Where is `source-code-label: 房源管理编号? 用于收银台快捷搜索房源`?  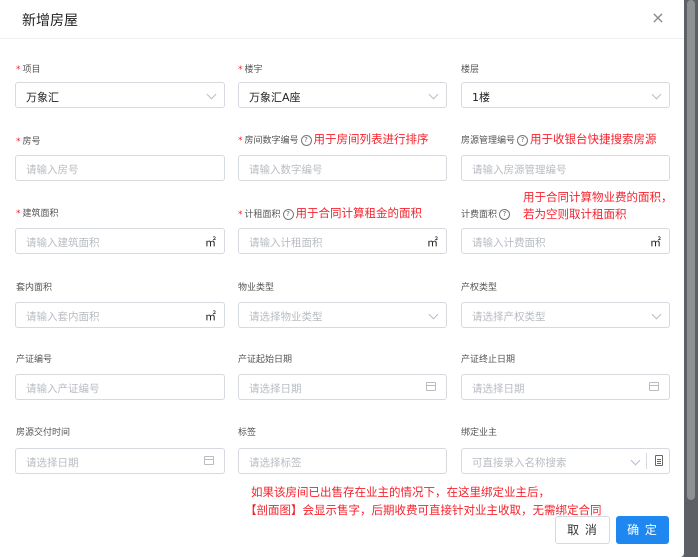
source-code-label: 房源管理编号? 用于收银台快捷搜索房源 is located at coordinates (559, 139).